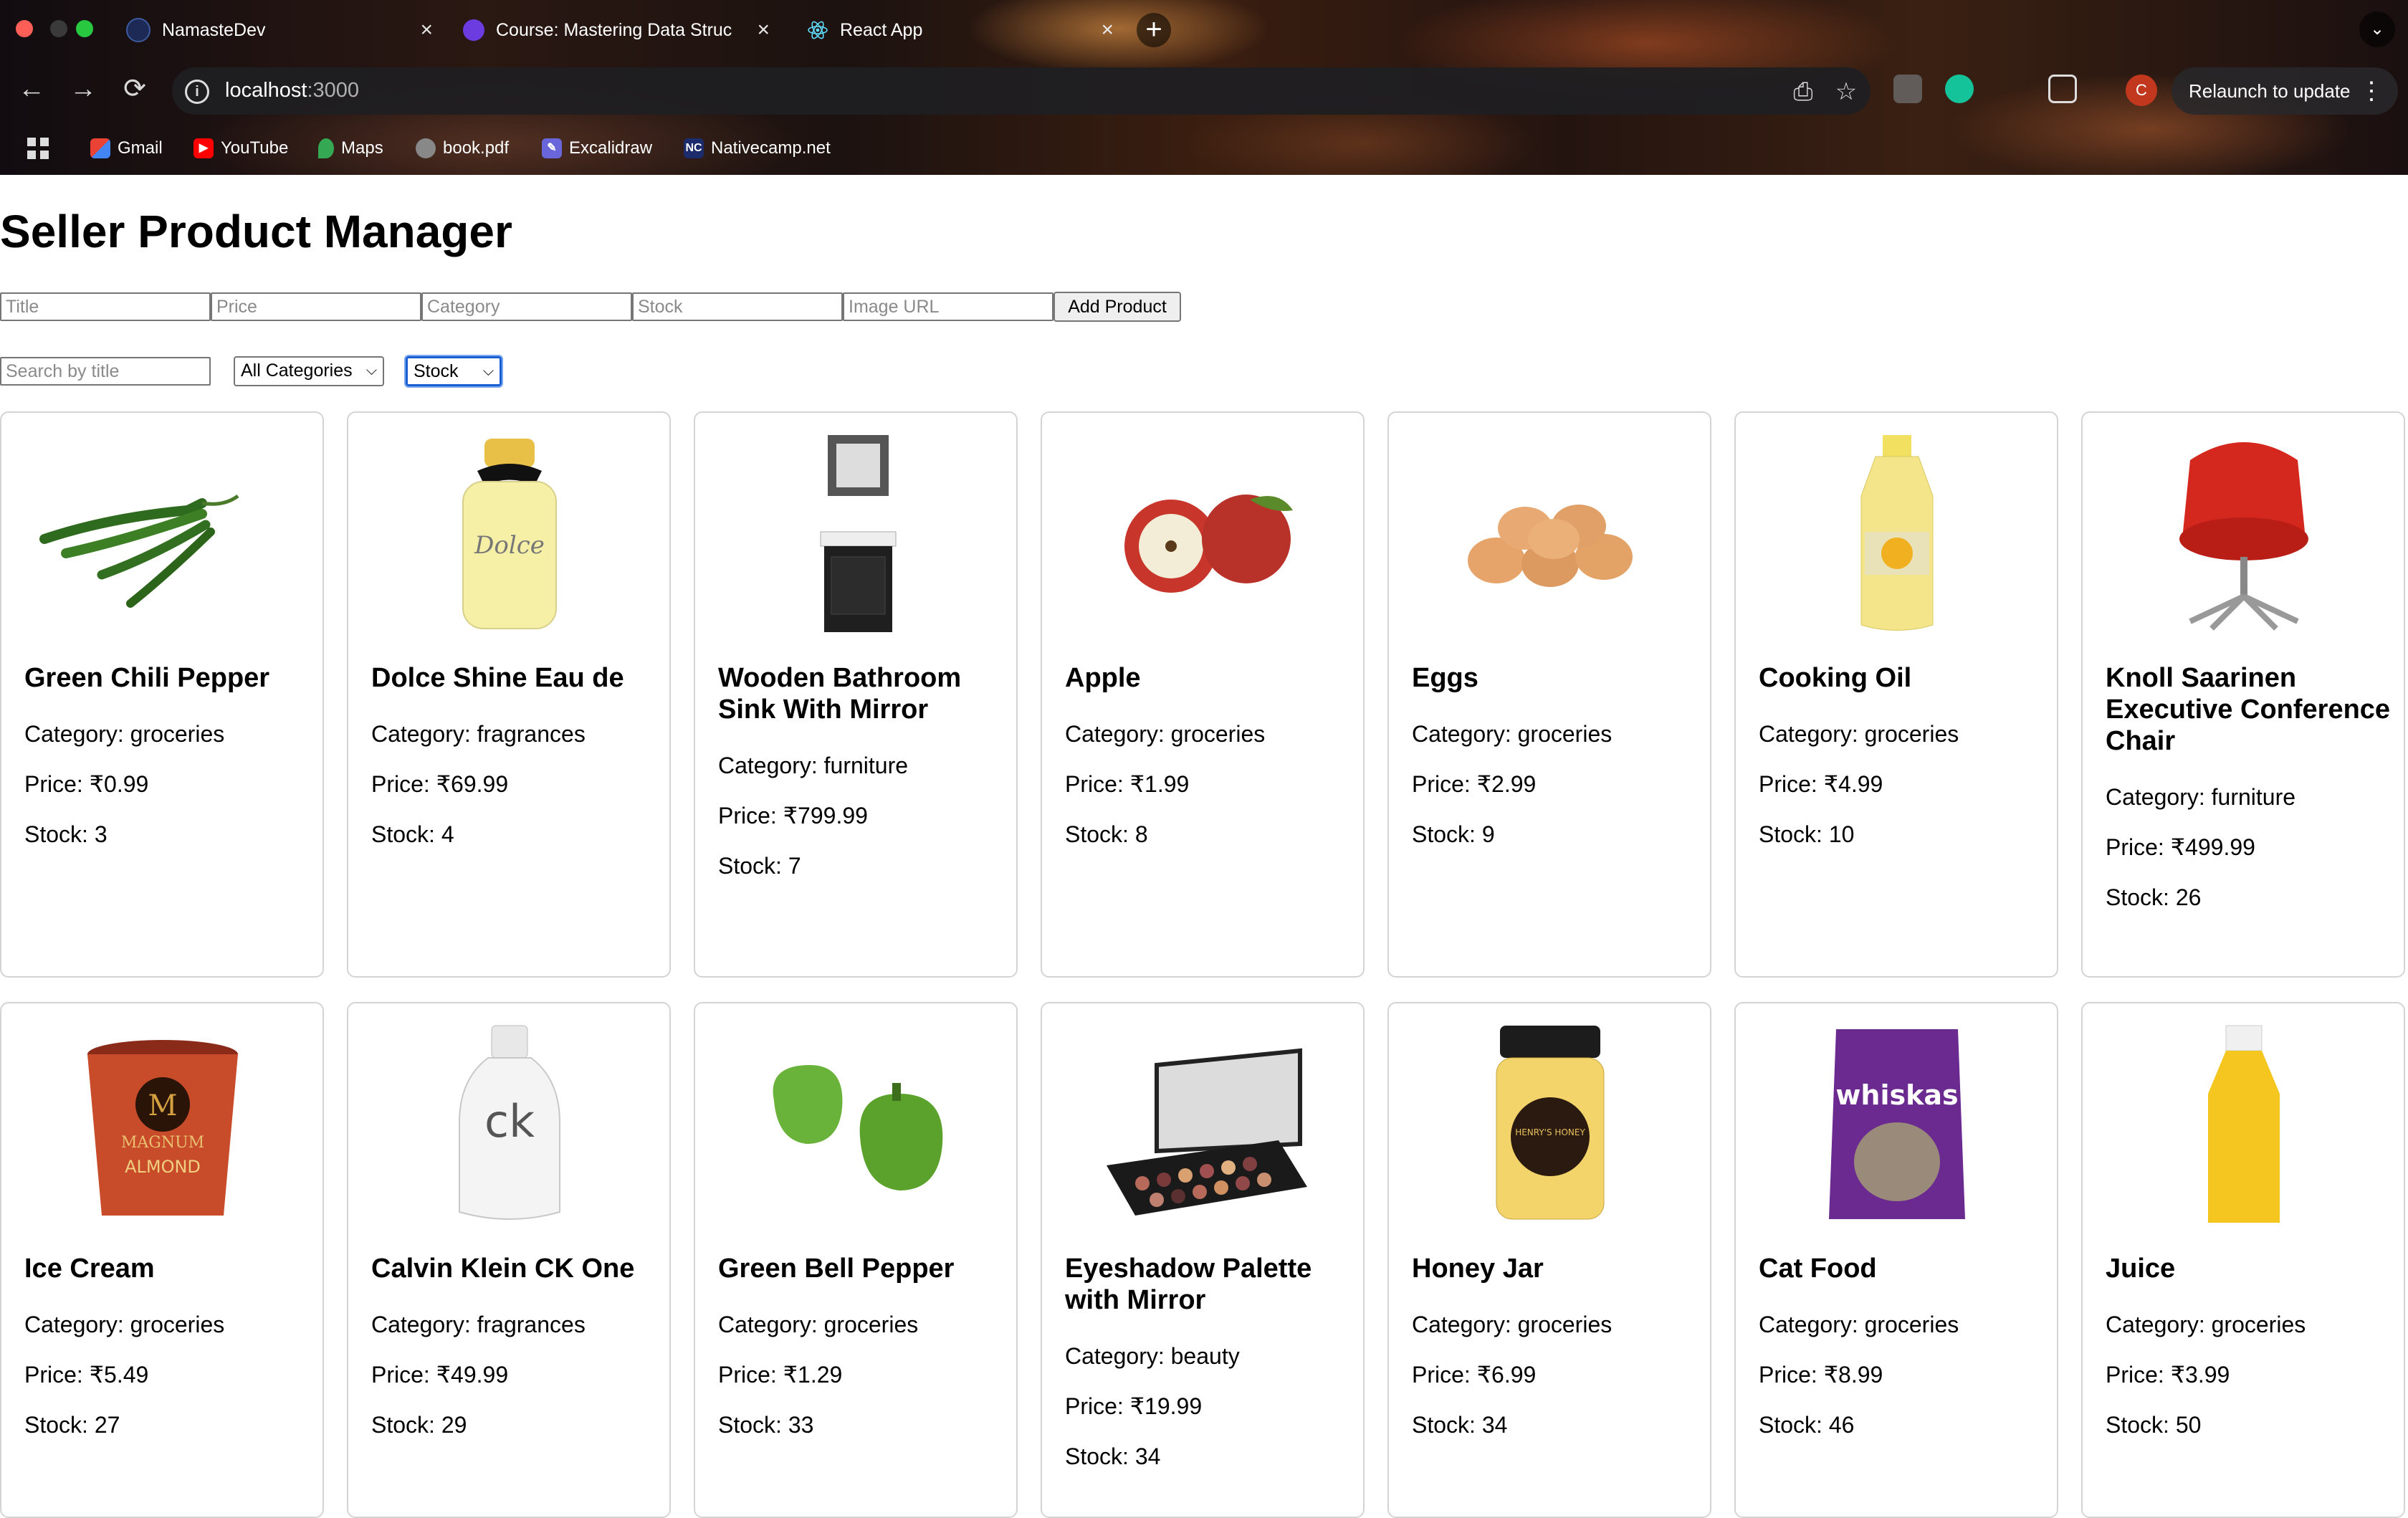 The height and width of the screenshot is (1518, 2408). I want to click on url-port: :3000, so click(333, 90).